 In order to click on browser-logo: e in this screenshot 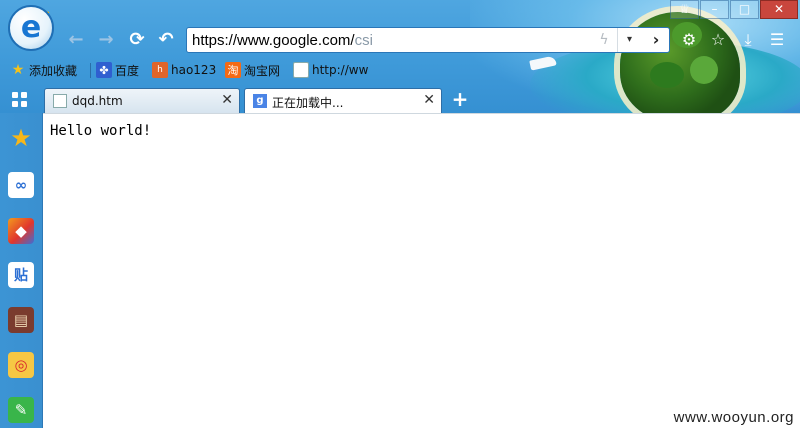, I will do `click(31, 28)`.